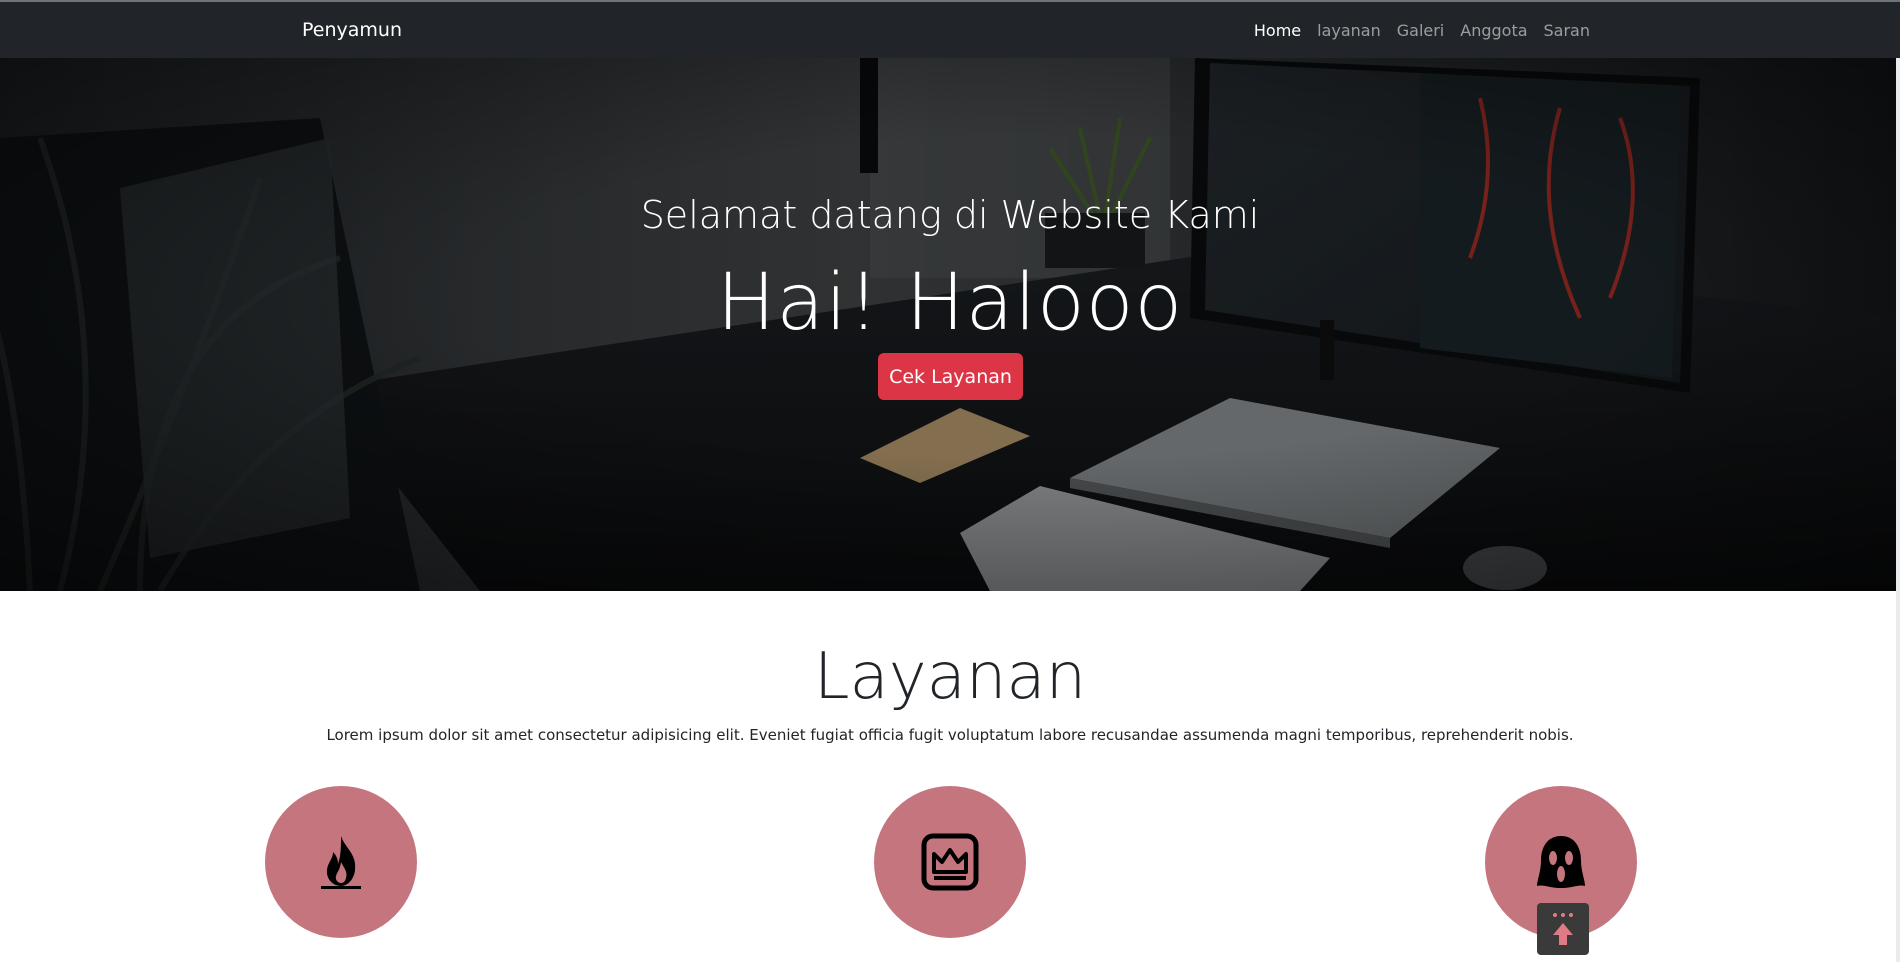 Image resolution: width=1900 pixels, height=962 pixels. What do you see at coordinates (950, 376) in the screenshot?
I see `cek-layanan-button: Cek Layanan` at bounding box center [950, 376].